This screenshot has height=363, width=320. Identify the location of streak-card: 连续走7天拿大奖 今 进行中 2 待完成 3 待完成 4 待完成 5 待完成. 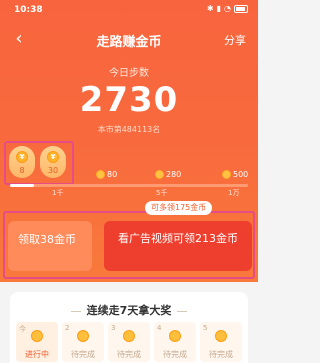
(129, 327).